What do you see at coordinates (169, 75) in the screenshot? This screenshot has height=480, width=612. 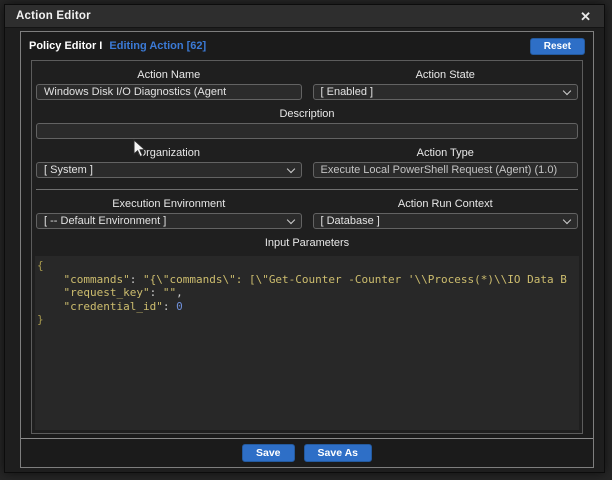 I see `action-name-label: Action Name` at bounding box center [169, 75].